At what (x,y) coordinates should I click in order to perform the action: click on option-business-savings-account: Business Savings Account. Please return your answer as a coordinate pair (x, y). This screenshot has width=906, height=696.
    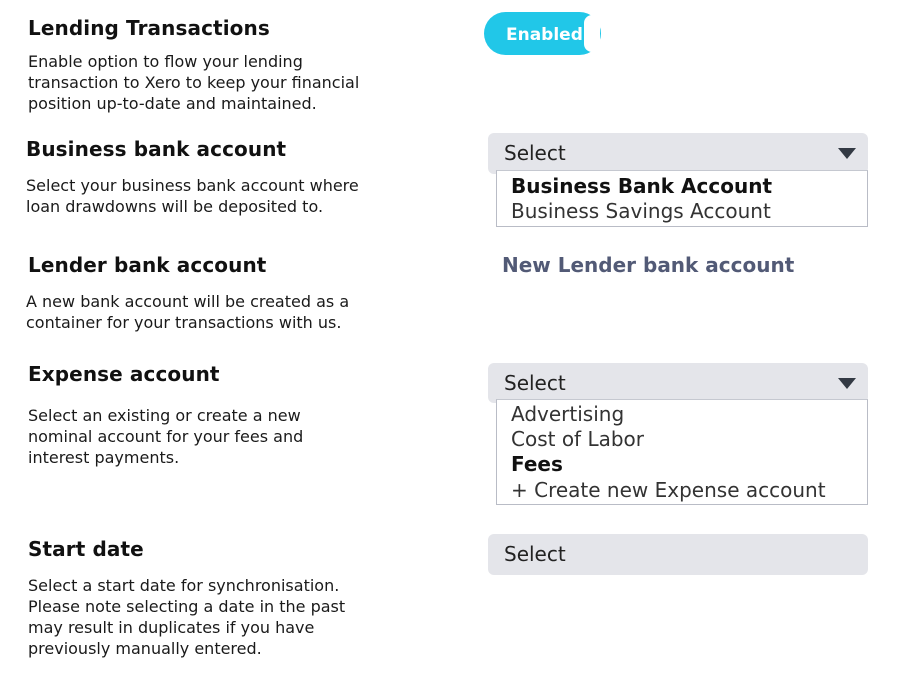
    Looking at the image, I should click on (641, 211).